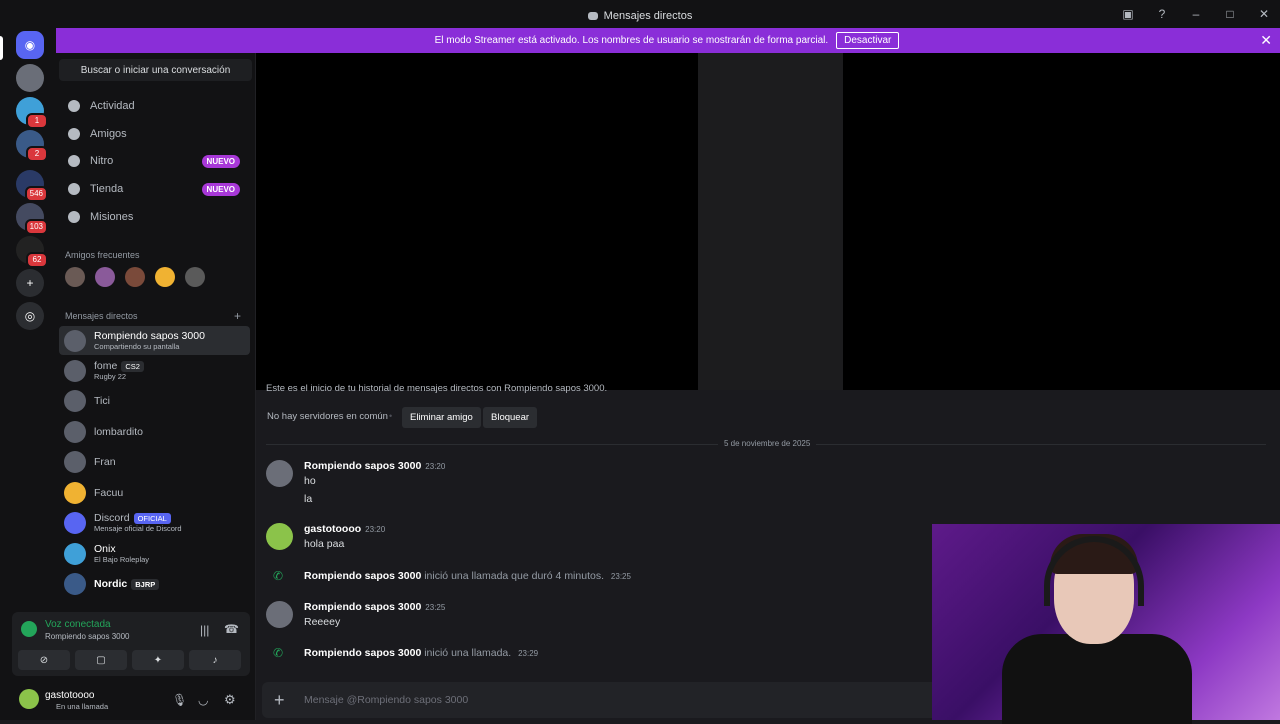 The height and width of the screenshot is (724, 1280). I want to click on message-author: gastotoooo 23:20, so click(344, 529).